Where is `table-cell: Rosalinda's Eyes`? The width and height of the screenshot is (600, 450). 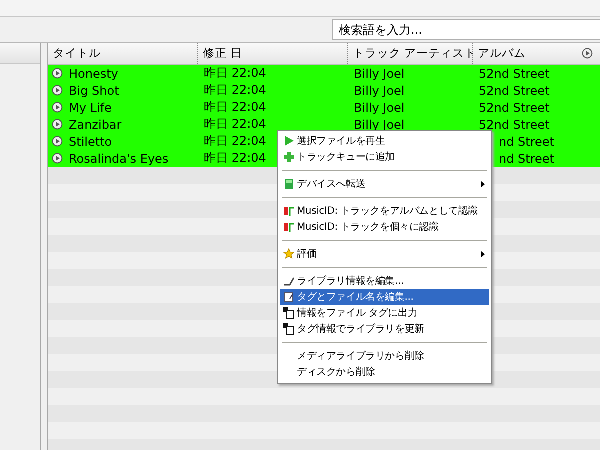
table-cell: Rosalinda's Eyes is located at coordinates (119, 159).